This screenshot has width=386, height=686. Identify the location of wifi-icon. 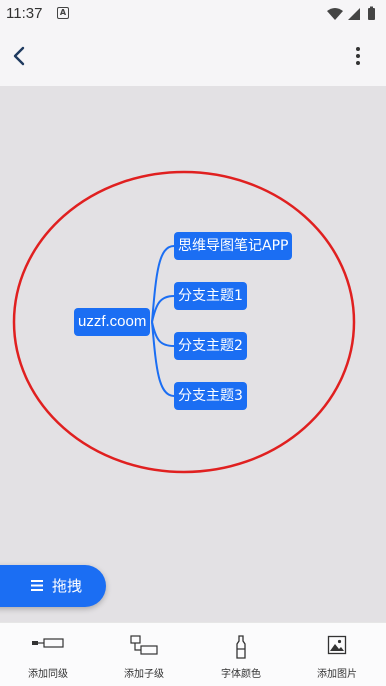
(335, 14).